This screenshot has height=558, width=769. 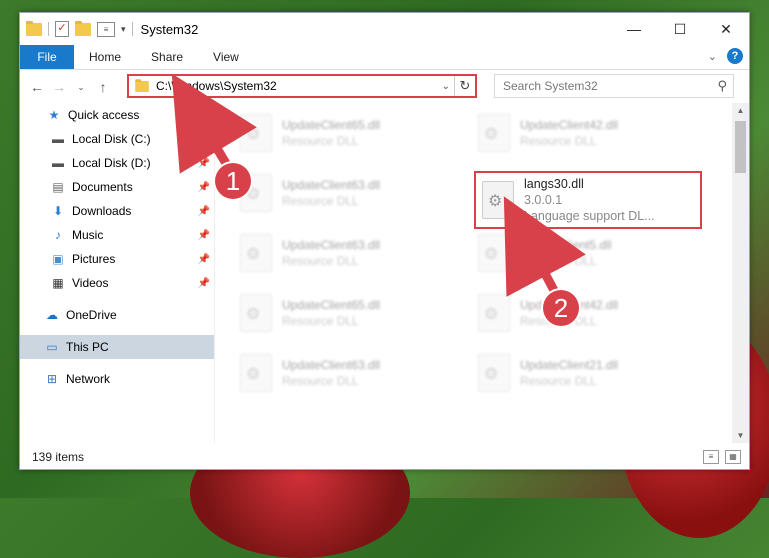 I want to click on maximize-button: ☐, so click(x=680, y=29).